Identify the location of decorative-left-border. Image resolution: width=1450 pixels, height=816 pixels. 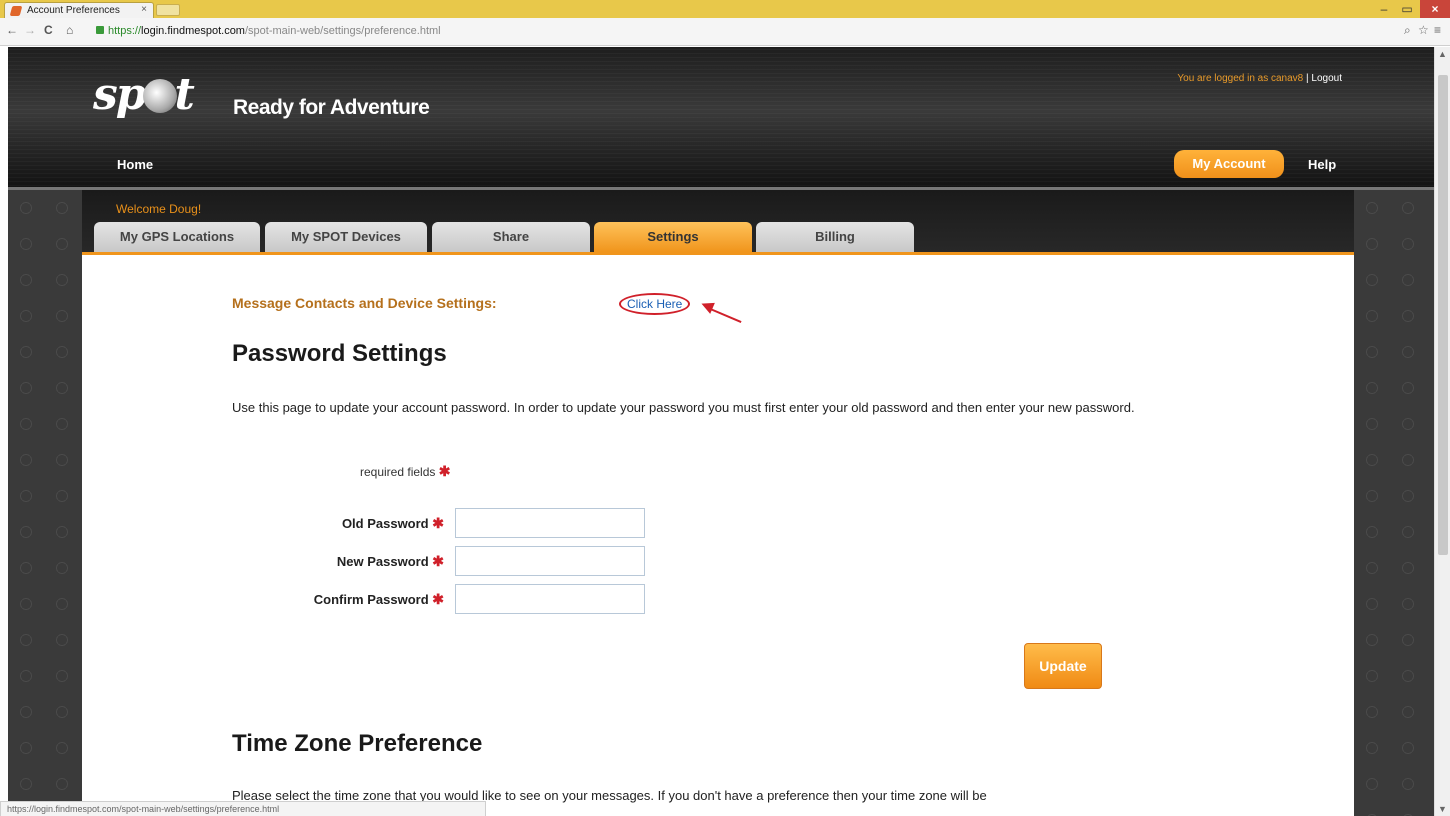
(45, 503).